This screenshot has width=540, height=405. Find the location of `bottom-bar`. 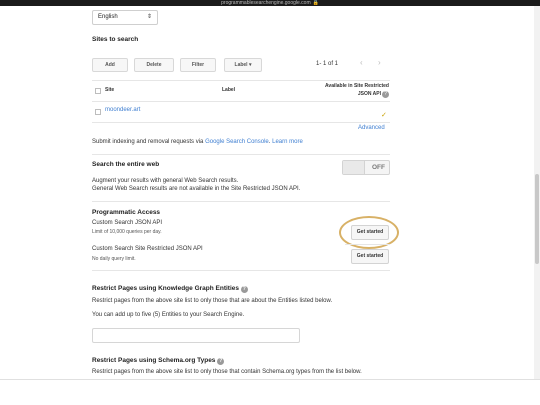

bottom-bar is located at coordinates (270, 392).